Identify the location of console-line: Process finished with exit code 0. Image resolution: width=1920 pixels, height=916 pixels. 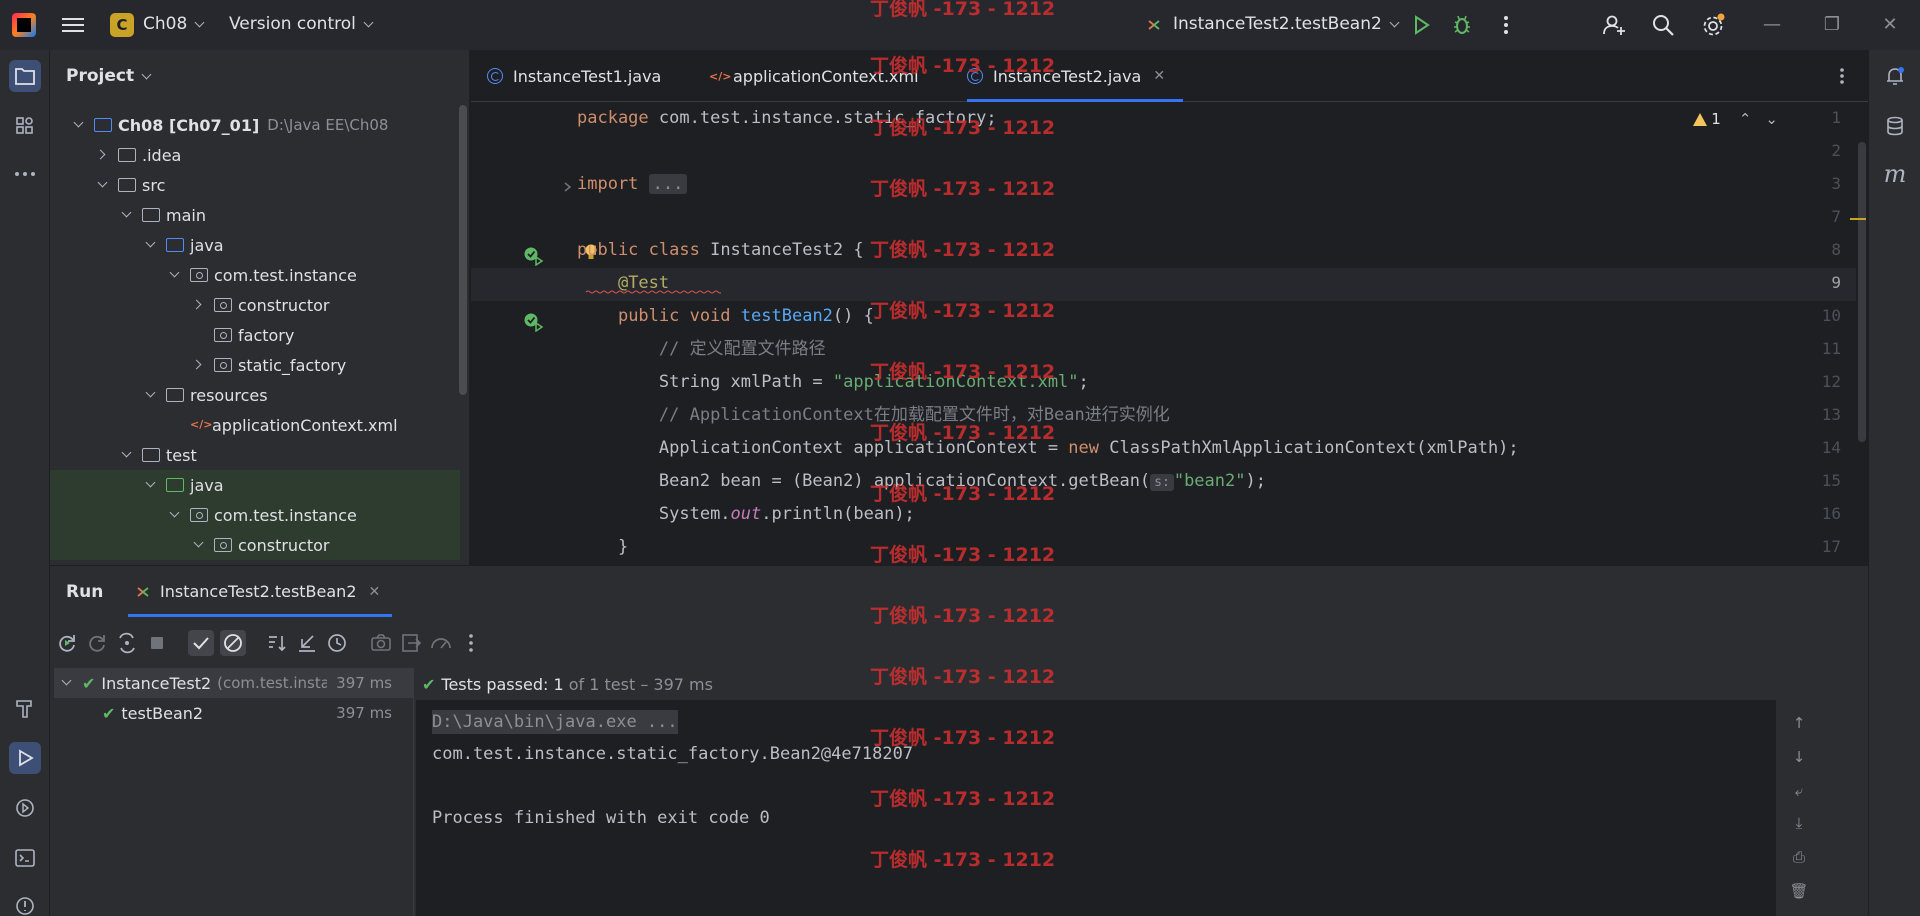
(601, 818).